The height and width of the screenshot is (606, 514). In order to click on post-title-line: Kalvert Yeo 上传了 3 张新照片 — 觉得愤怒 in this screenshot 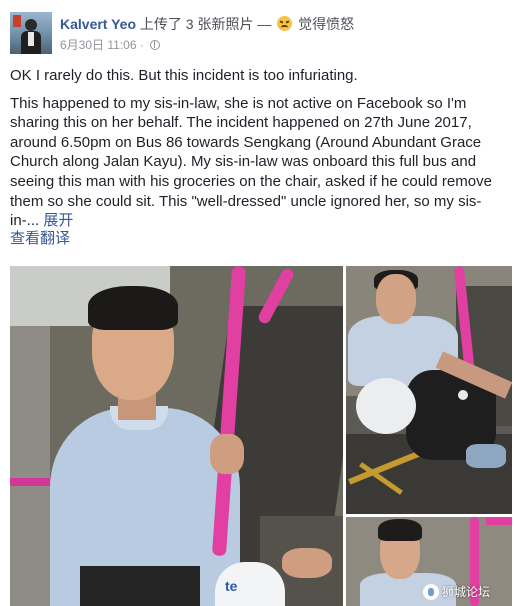, I will do `click(207, 24)`.